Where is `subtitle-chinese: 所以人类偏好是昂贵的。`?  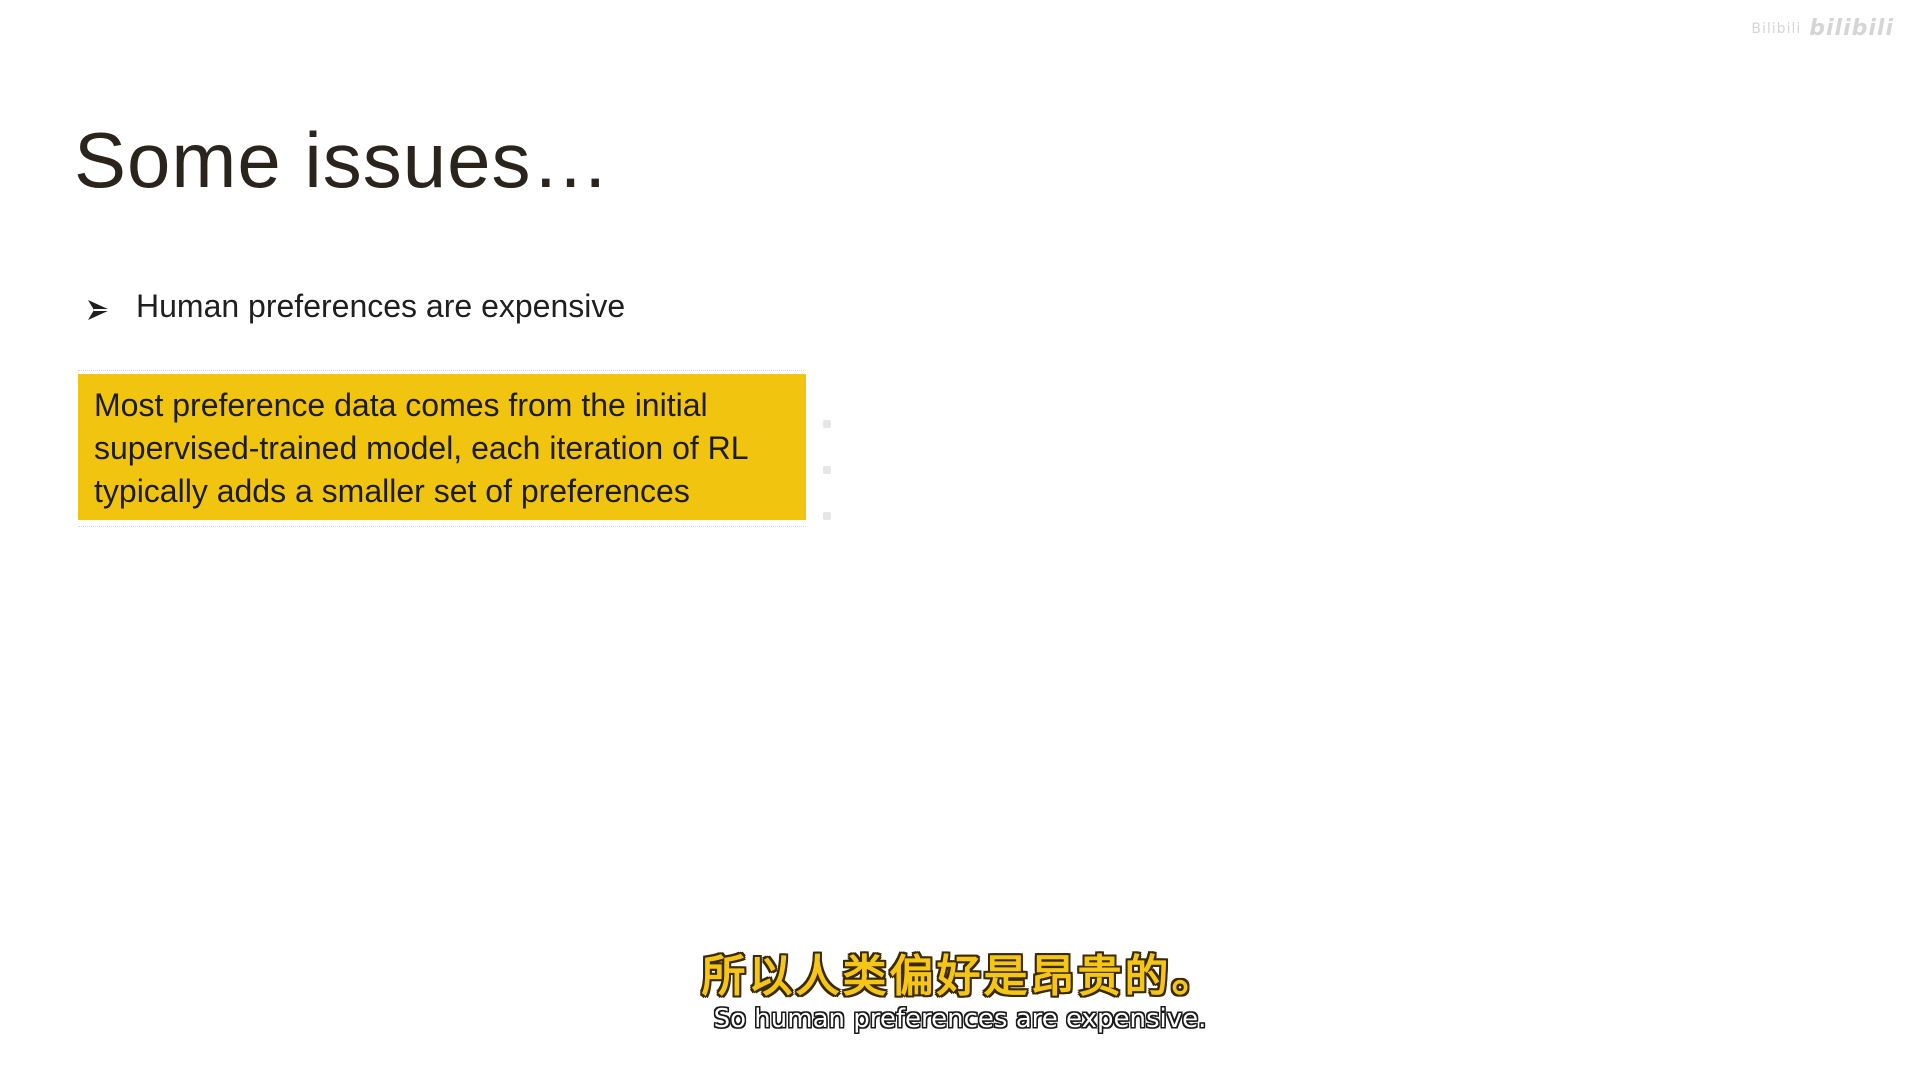 subtitle-chinese: 所以人类偏好是昂贵的。 is located at coordinates (960, 976).